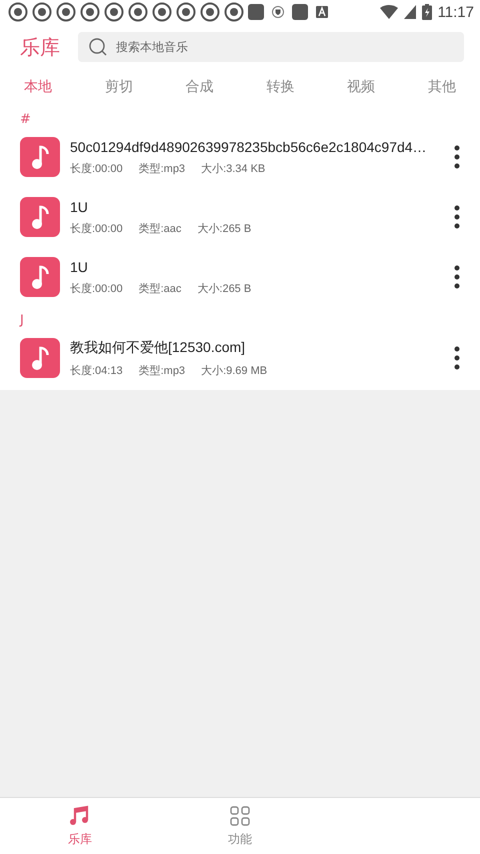 This screenshot has height=854, width=480. I want to click on tab: 剪切, so click(118, 87).